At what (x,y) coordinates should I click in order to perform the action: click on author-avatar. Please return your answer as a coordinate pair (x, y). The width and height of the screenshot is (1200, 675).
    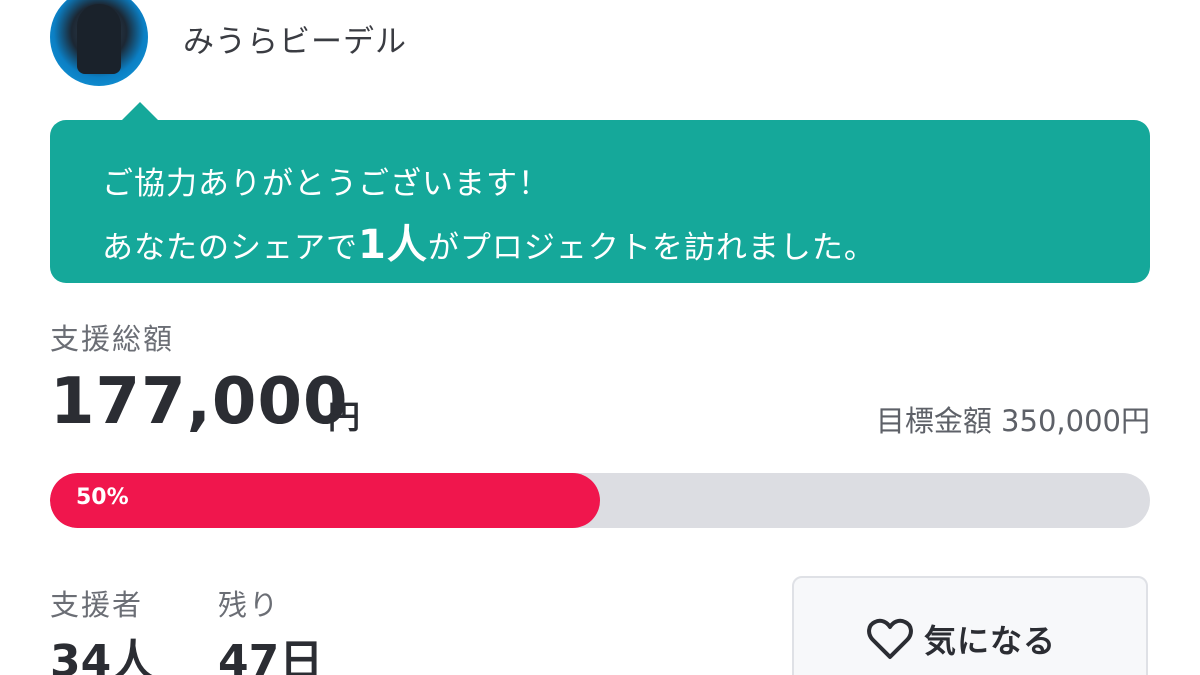
    Looking at the image, I should click on (99, 43).